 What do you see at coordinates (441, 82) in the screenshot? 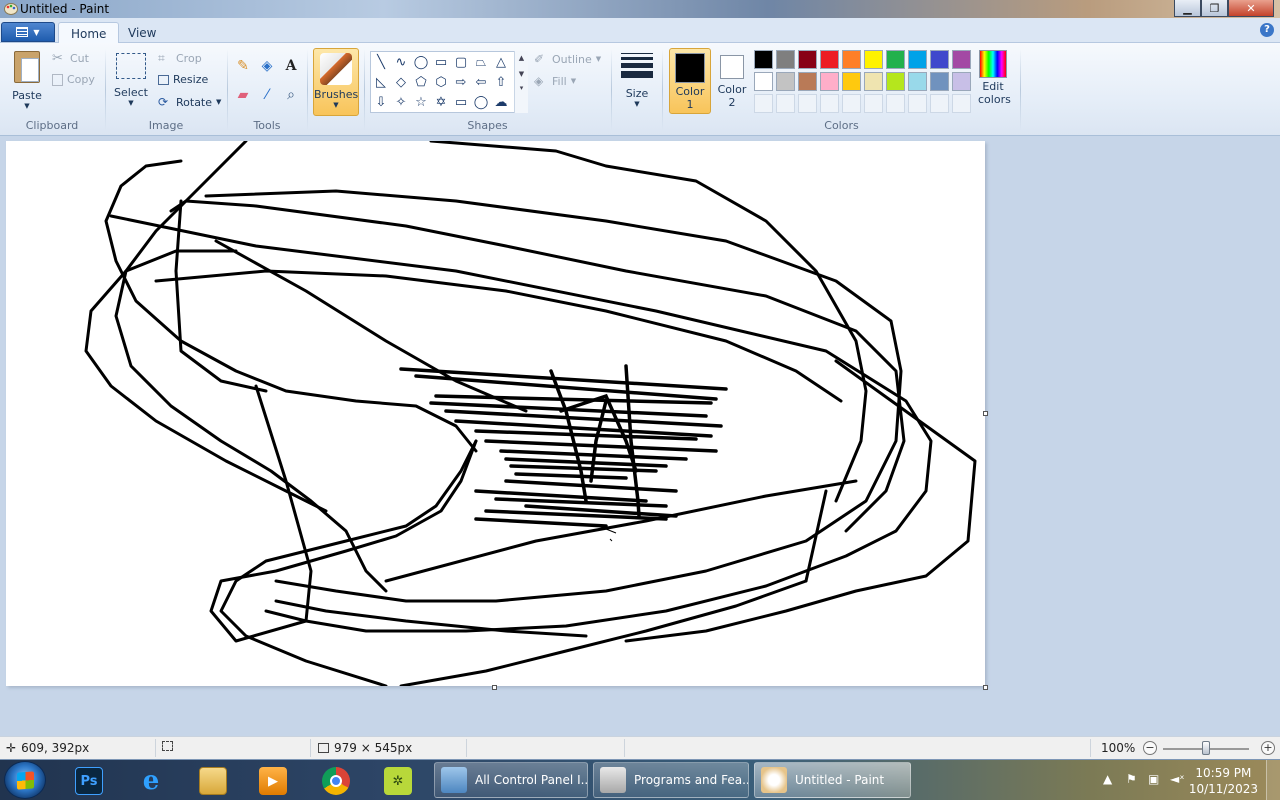
I see `hexagon-icon: ⬡` at bounding box center [441, 82].